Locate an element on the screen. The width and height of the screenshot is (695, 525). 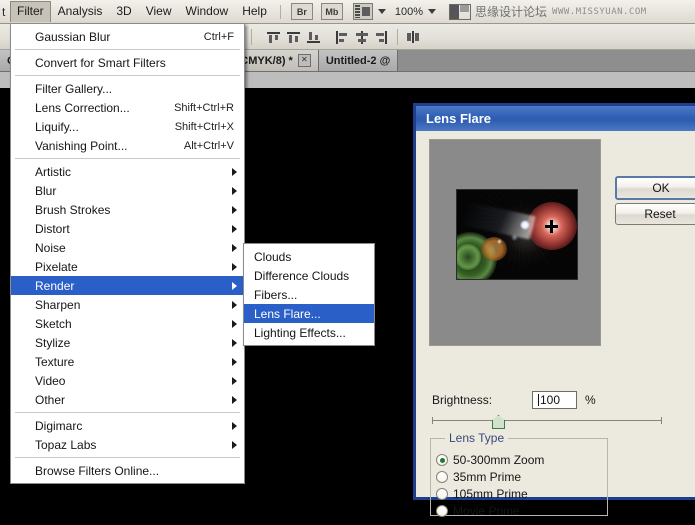
menu-item-digimarc: Digimarc is located at coordinates (127, 425).